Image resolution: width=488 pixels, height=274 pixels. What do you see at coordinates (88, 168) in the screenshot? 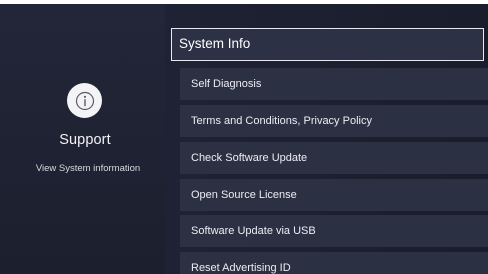
I see `support-subtitle: View System information` at bounding box center [88, 168].